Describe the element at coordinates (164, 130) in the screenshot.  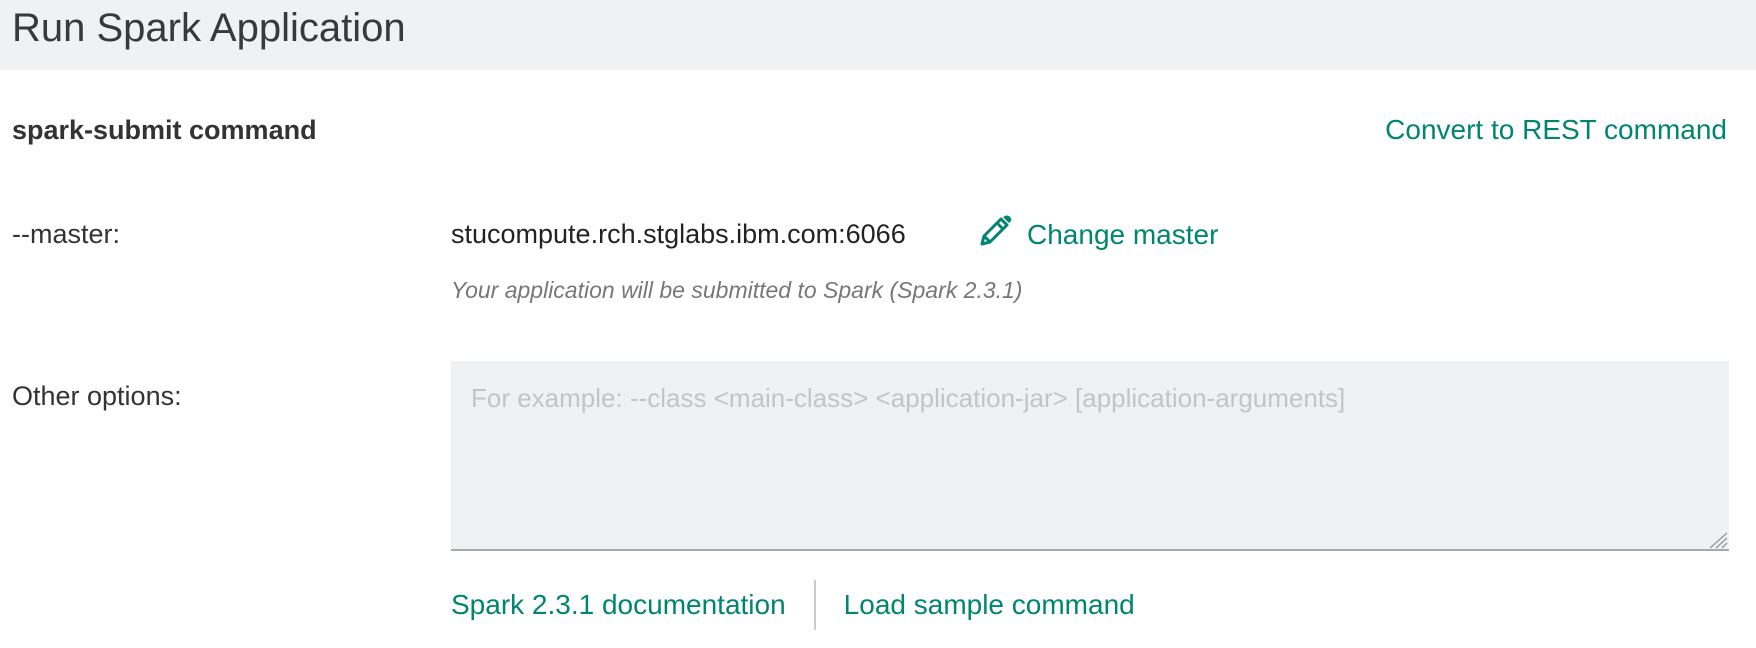
I see `section-title: spark-submit command` at that location.